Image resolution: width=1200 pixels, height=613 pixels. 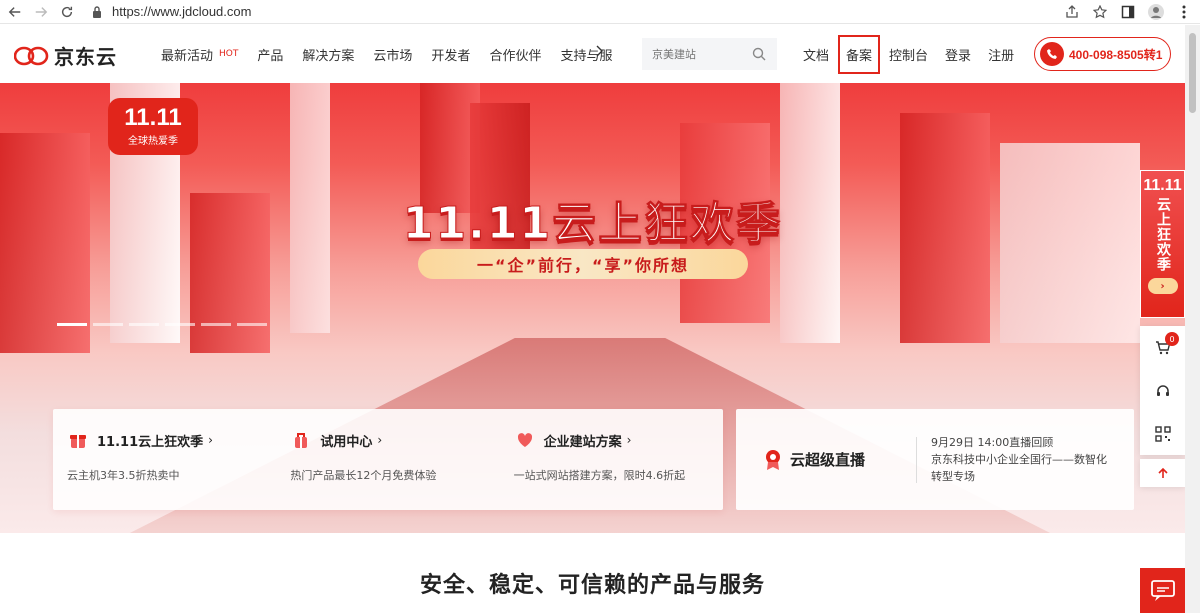 I want to click on logo-text: 京东云, so click(x=85, y=57).